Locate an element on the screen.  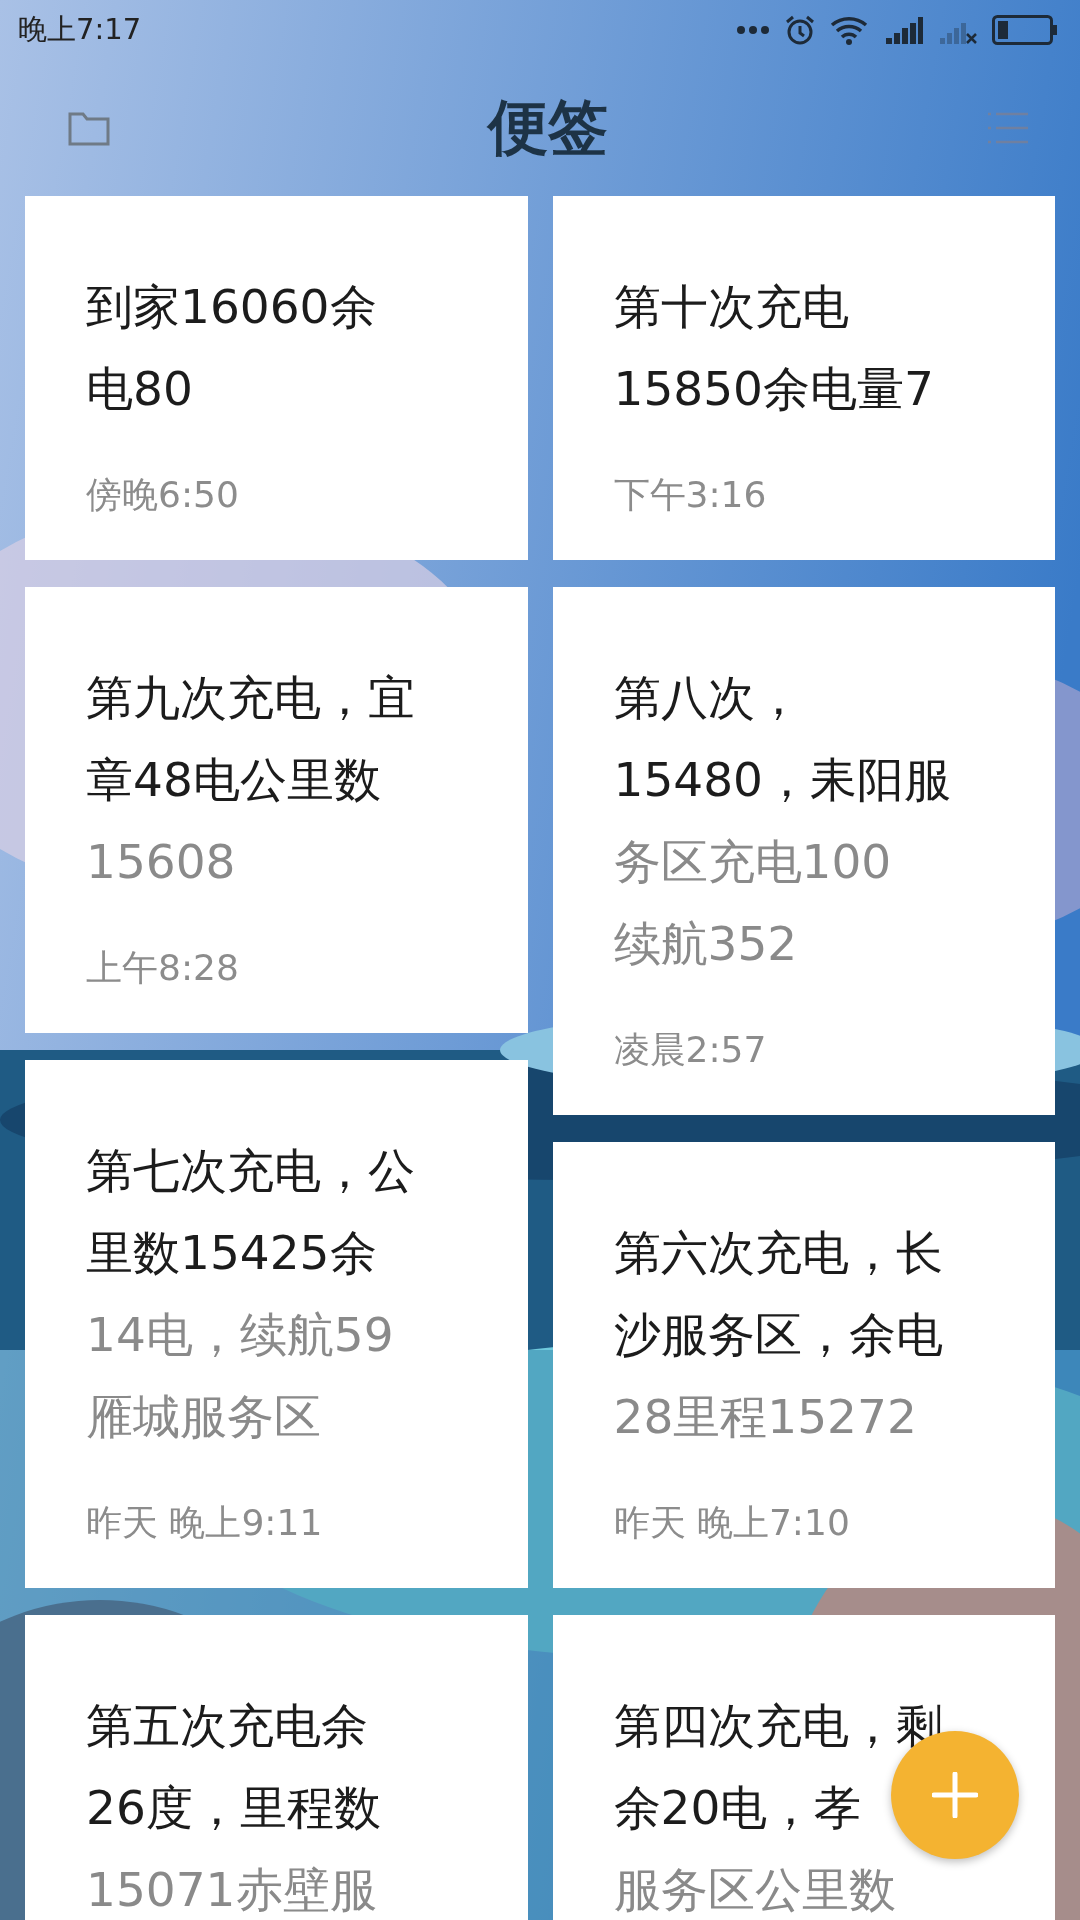
note-time: 昨天 晚上7:10 is located at coordinates (731, 1523).